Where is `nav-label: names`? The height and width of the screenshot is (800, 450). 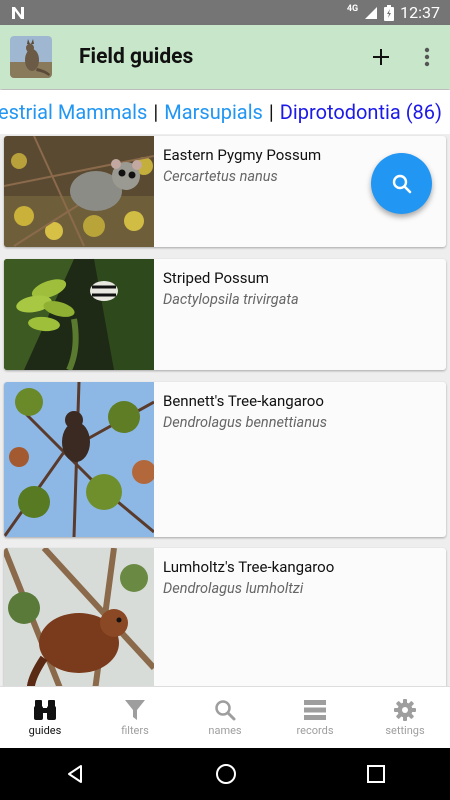 nav-label: names is located at coordinates (225, 730).